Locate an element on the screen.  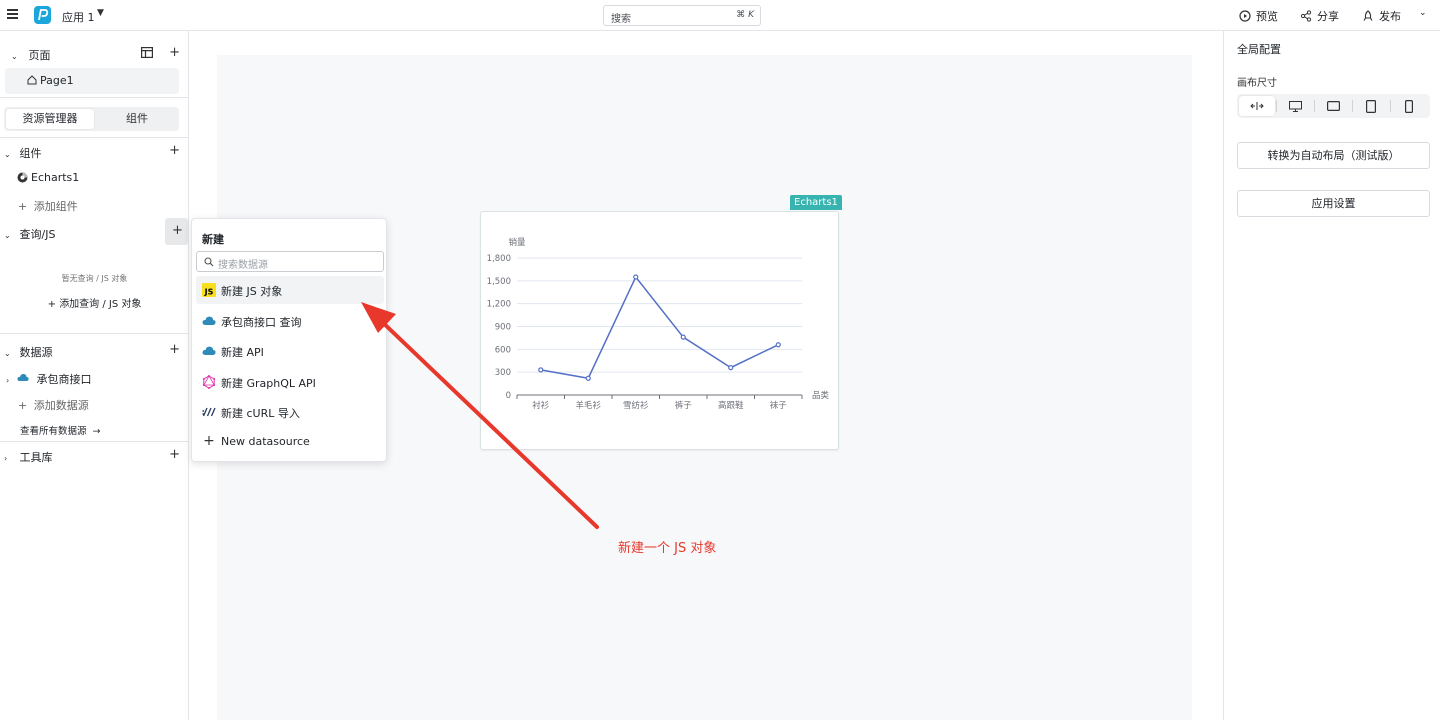
app-logo-icon is located at coordinates (42, 15).